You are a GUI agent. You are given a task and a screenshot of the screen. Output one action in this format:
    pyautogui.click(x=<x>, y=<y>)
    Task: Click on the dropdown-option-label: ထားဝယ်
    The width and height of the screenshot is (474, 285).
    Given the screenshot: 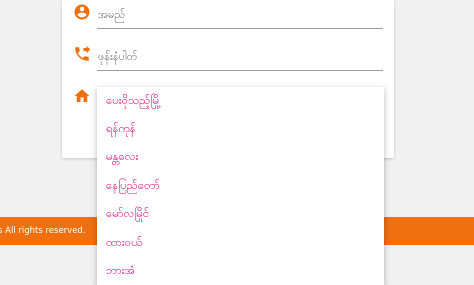 What is the action you would take?
    pyautogui.click(x=124, y=242)
    